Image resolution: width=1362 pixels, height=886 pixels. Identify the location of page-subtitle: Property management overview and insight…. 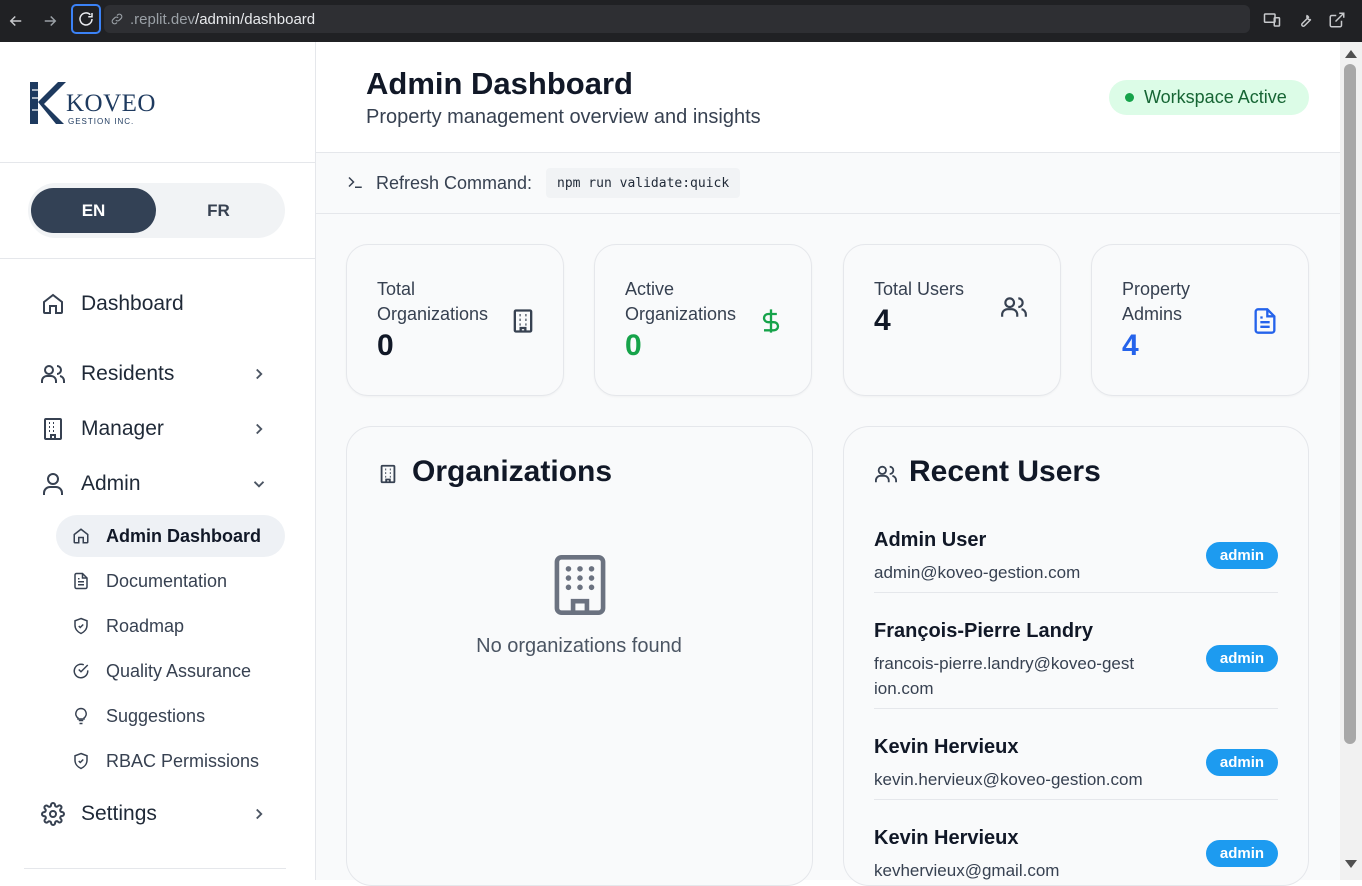
(563, 117).